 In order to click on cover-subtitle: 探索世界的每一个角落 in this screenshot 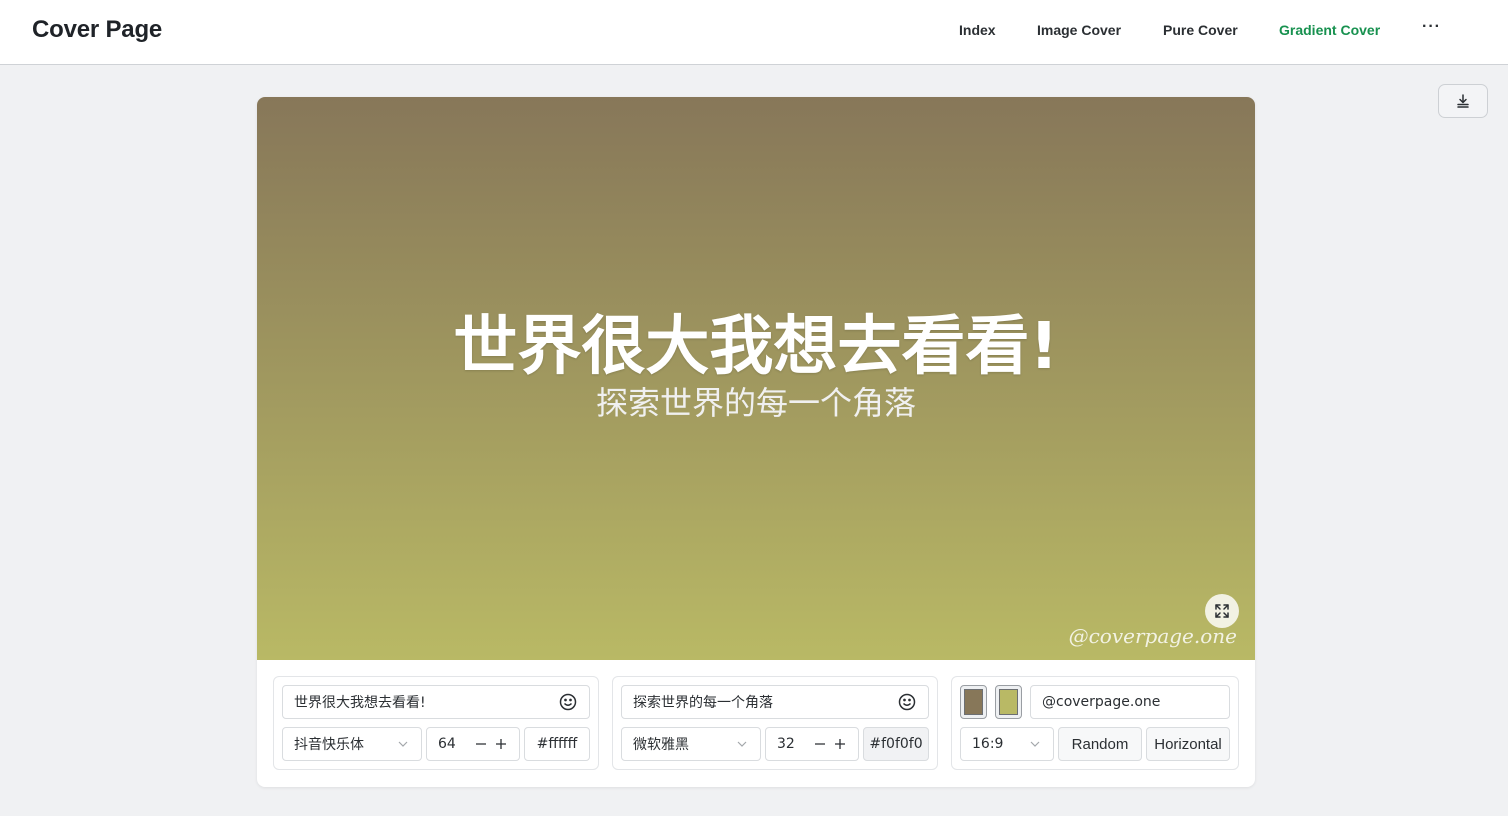, I will do `click(755, 403)`.